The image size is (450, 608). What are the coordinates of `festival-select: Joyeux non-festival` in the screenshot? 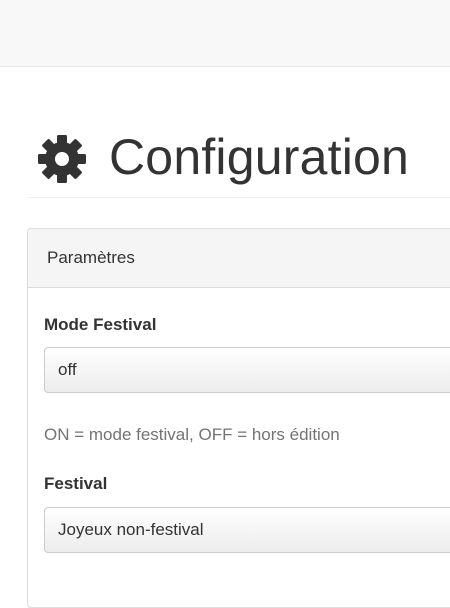 It's located at (247, 530).